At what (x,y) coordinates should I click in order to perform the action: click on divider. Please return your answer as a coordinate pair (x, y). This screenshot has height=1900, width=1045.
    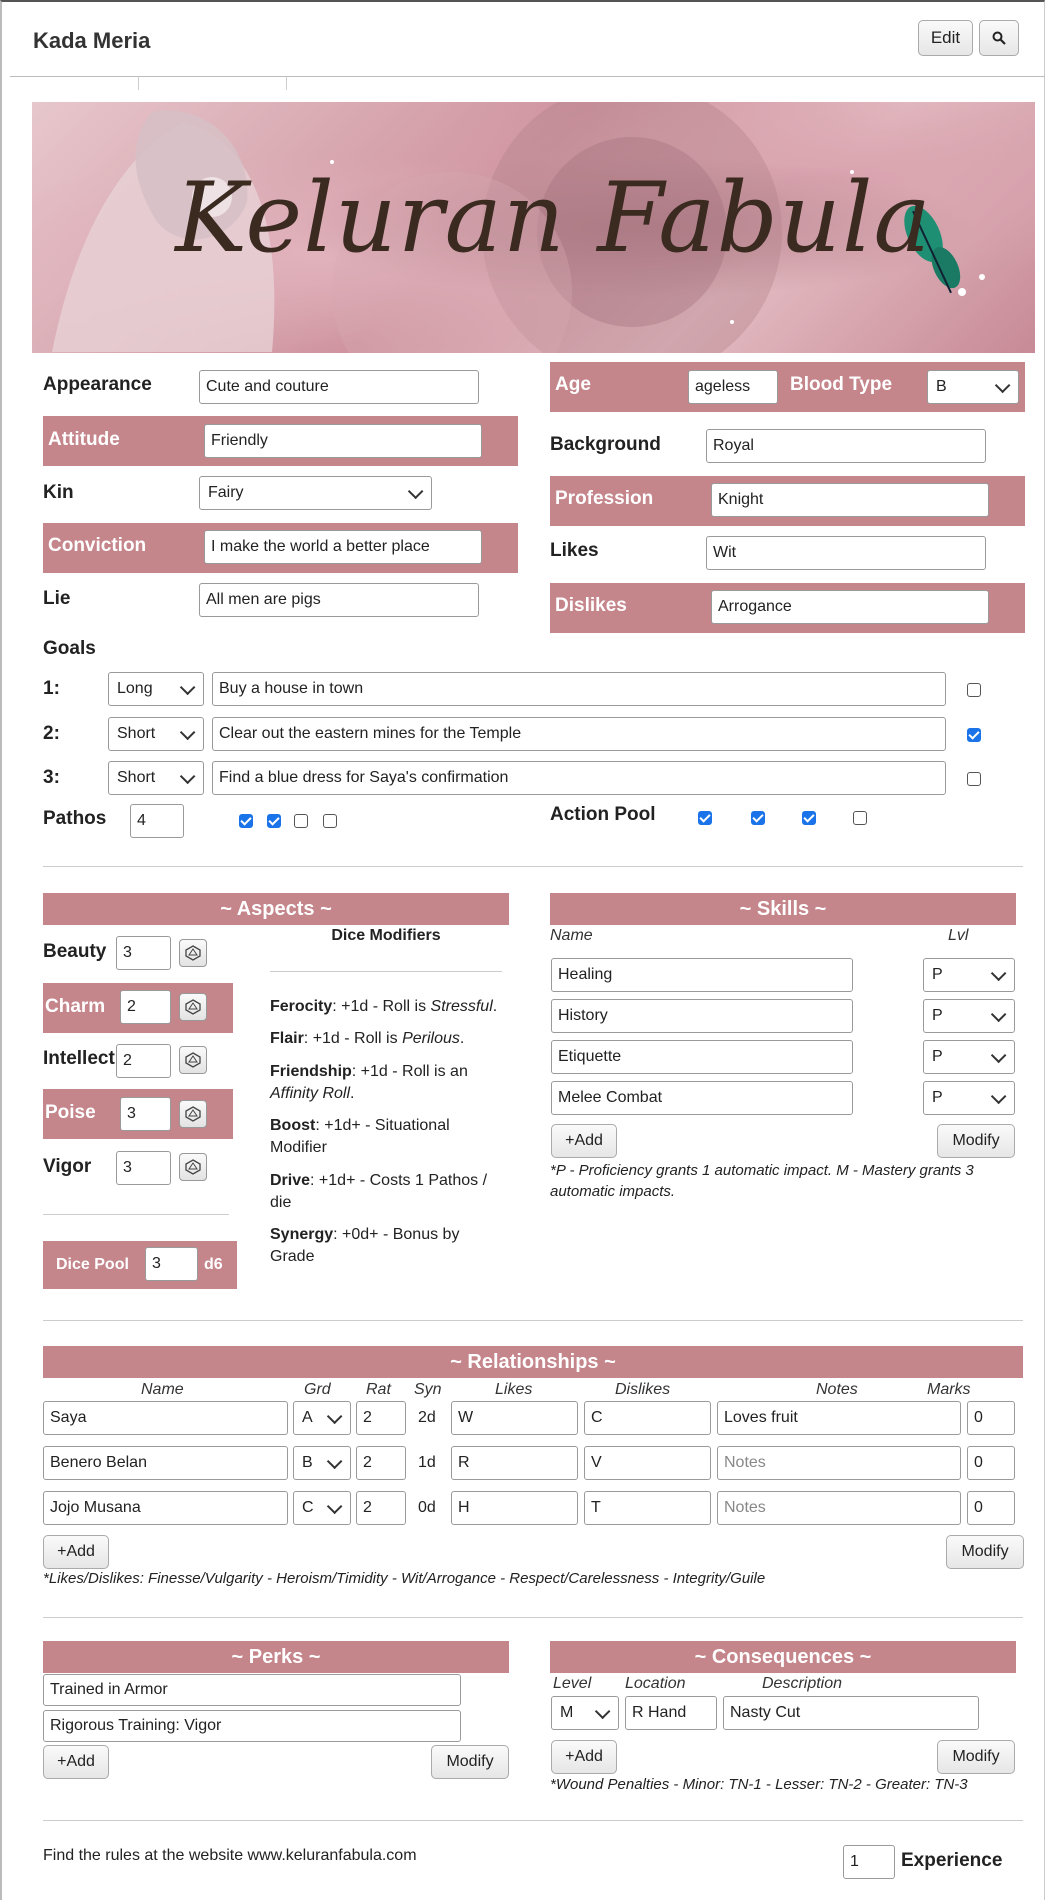
    Looking at the image, I should click on (386, 971).